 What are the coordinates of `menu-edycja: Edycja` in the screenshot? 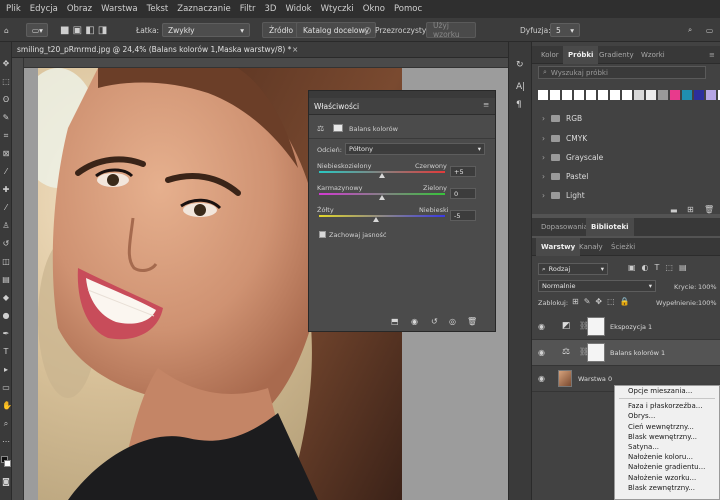 It's located at (44, 9).